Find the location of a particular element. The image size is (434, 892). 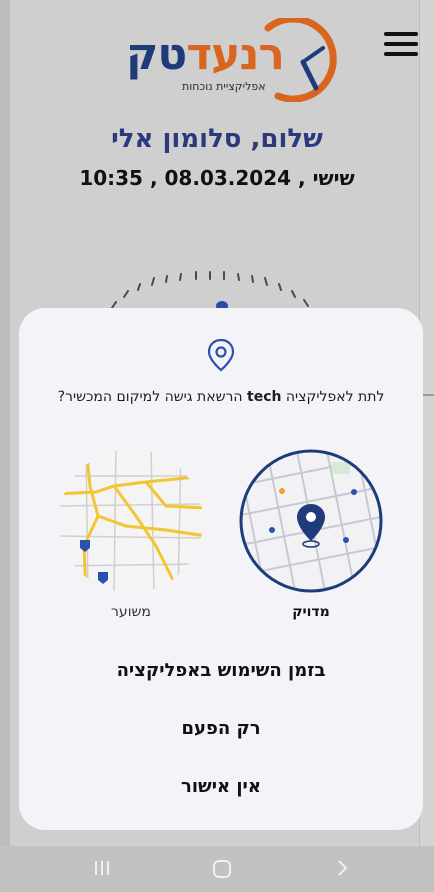

approximate-label: משוער is located at coordinates (131, 612).